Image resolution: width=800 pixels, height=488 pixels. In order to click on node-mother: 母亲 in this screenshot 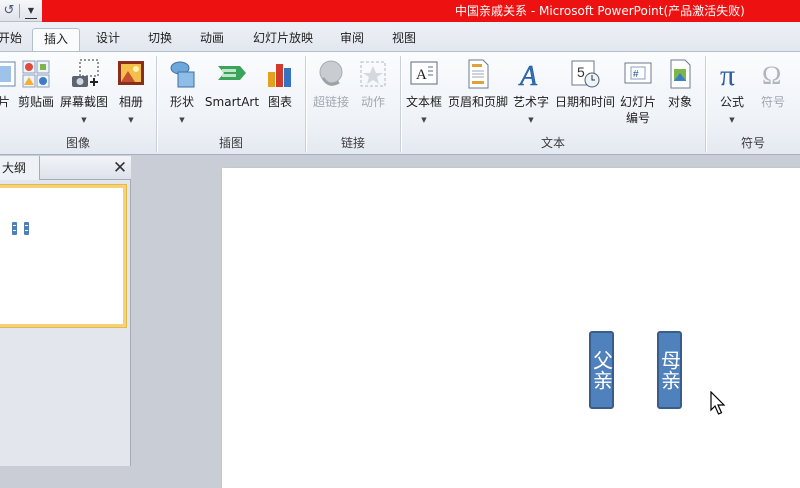, I will do `click(669, 370)`.